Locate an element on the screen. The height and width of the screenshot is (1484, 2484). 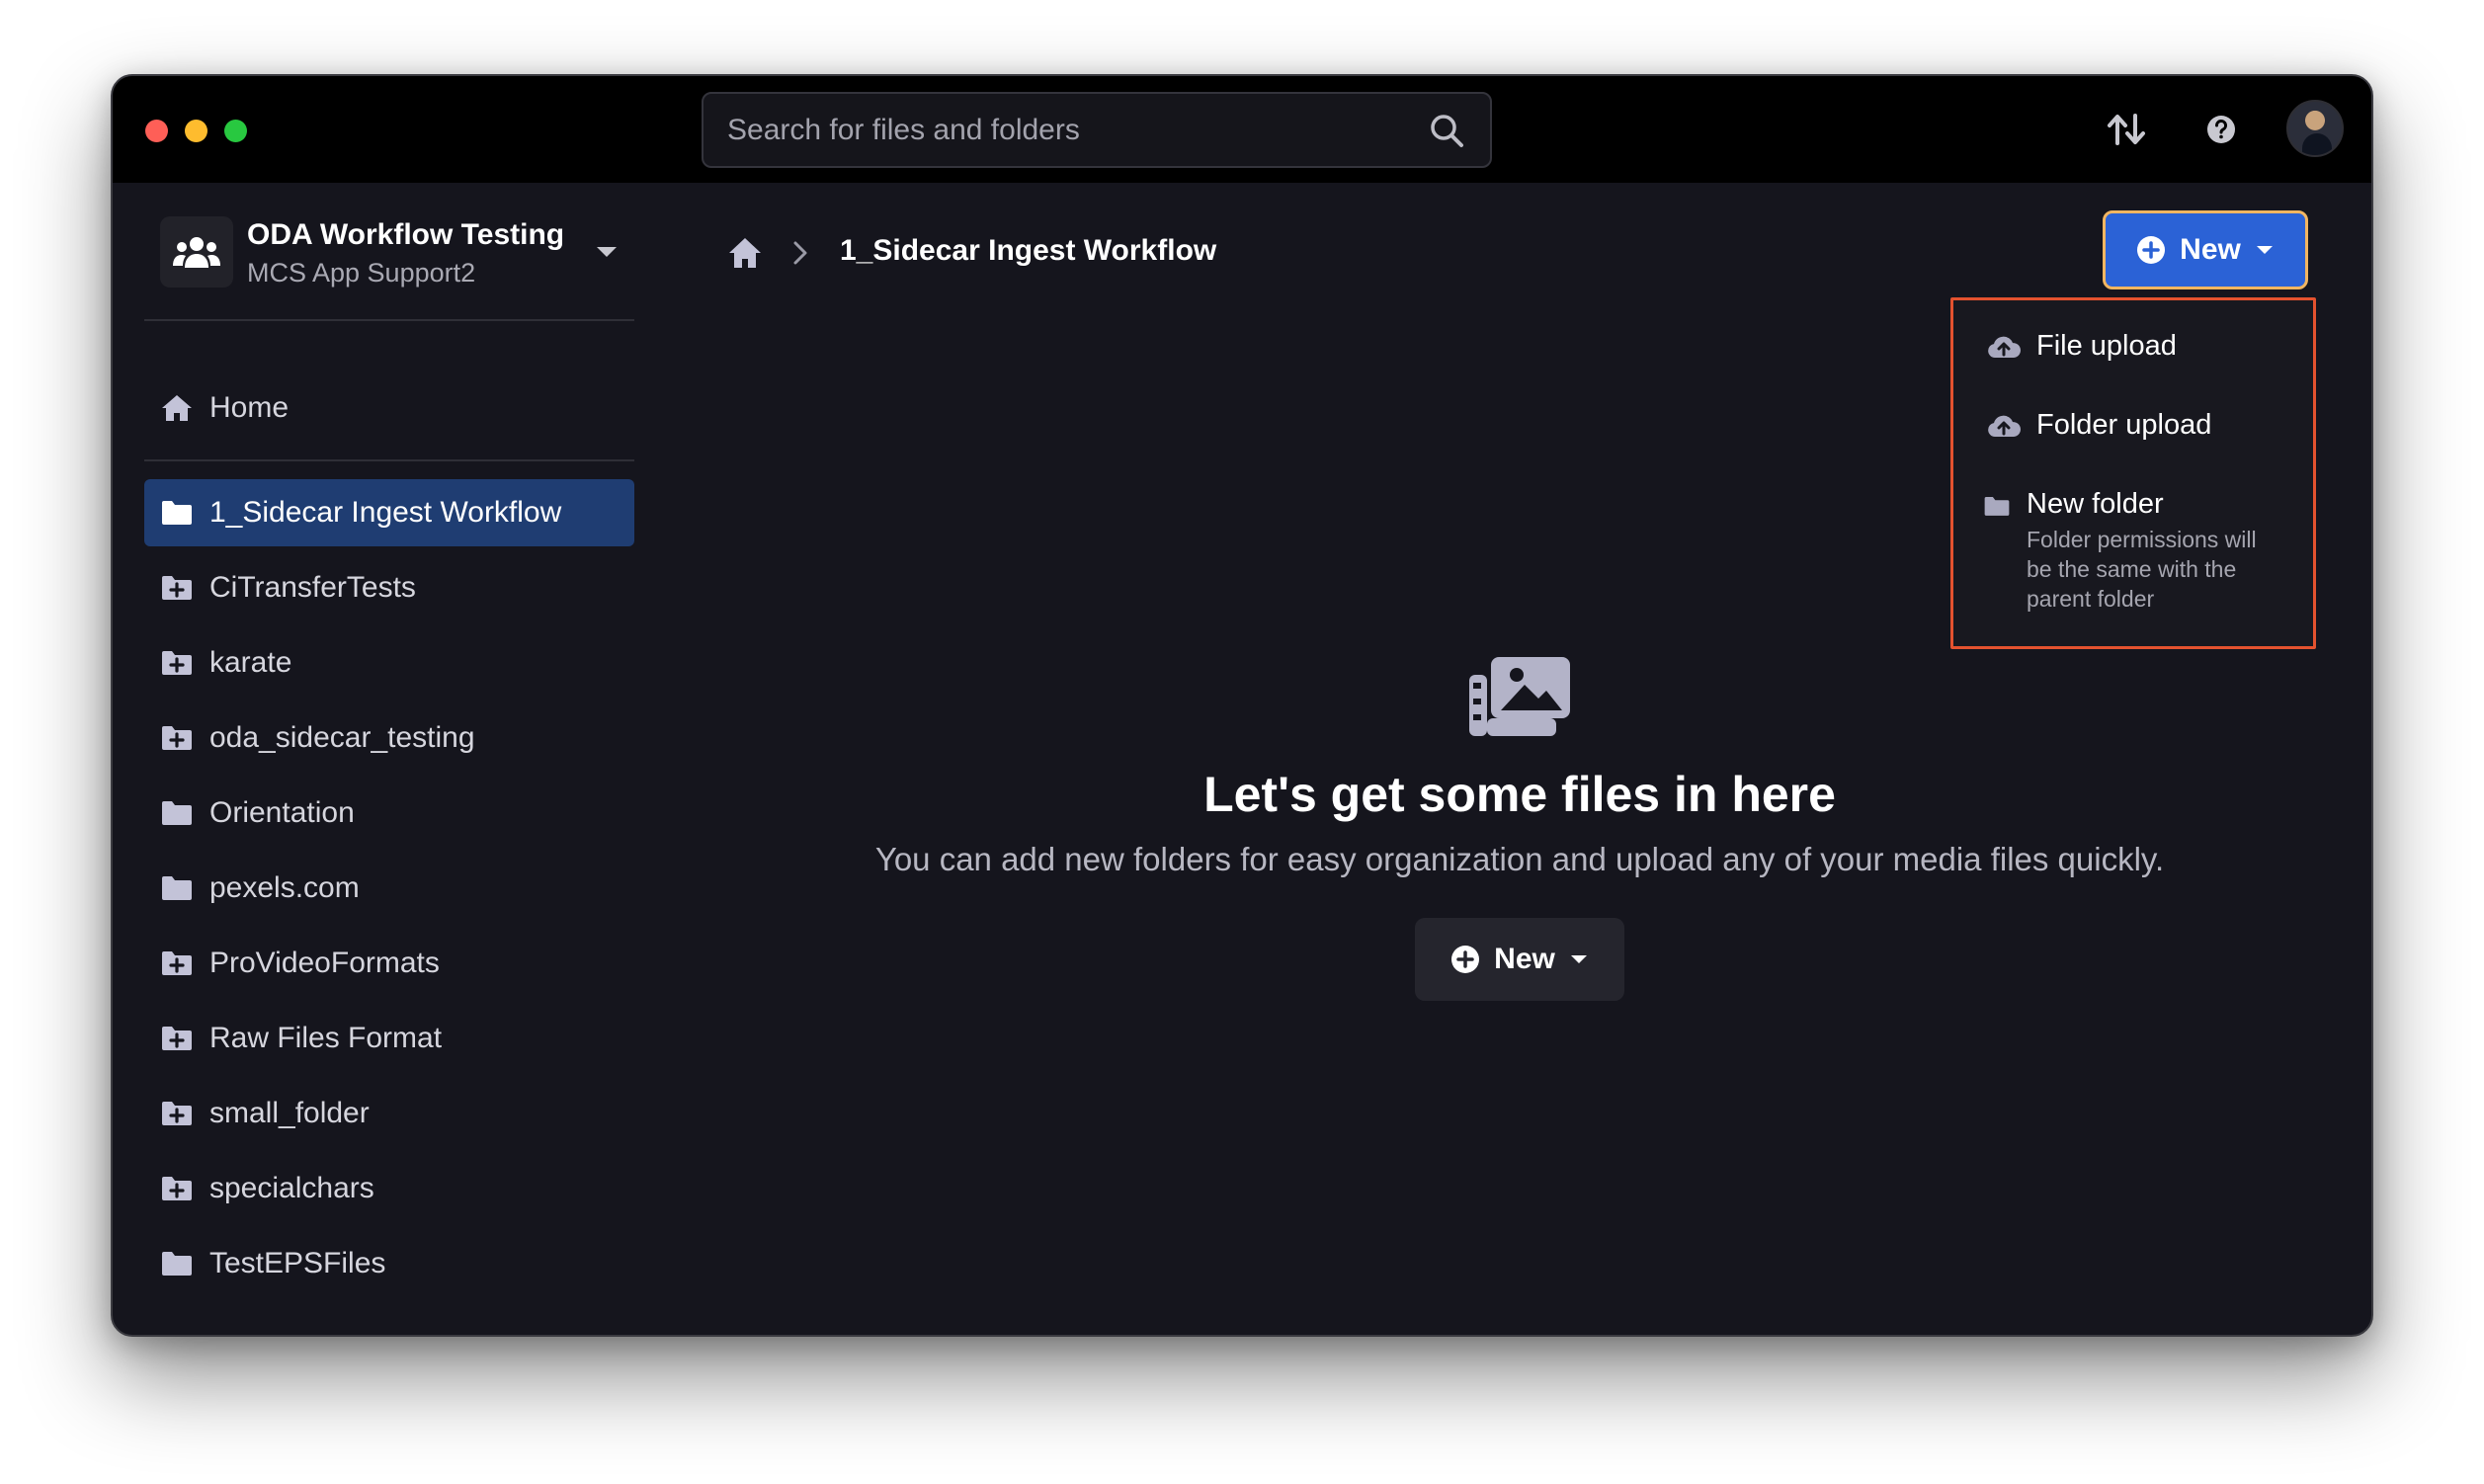
sidebar-folder-item: specialchars is located at coordinates (389, 1188).